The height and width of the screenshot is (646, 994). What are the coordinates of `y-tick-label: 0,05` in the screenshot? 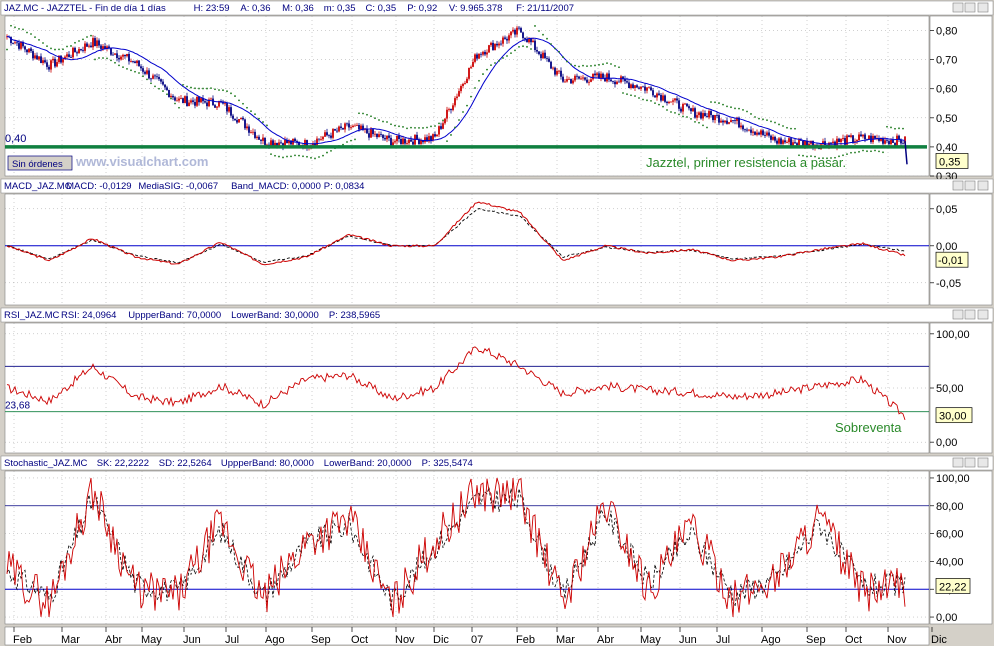 It's located at (946, 210).